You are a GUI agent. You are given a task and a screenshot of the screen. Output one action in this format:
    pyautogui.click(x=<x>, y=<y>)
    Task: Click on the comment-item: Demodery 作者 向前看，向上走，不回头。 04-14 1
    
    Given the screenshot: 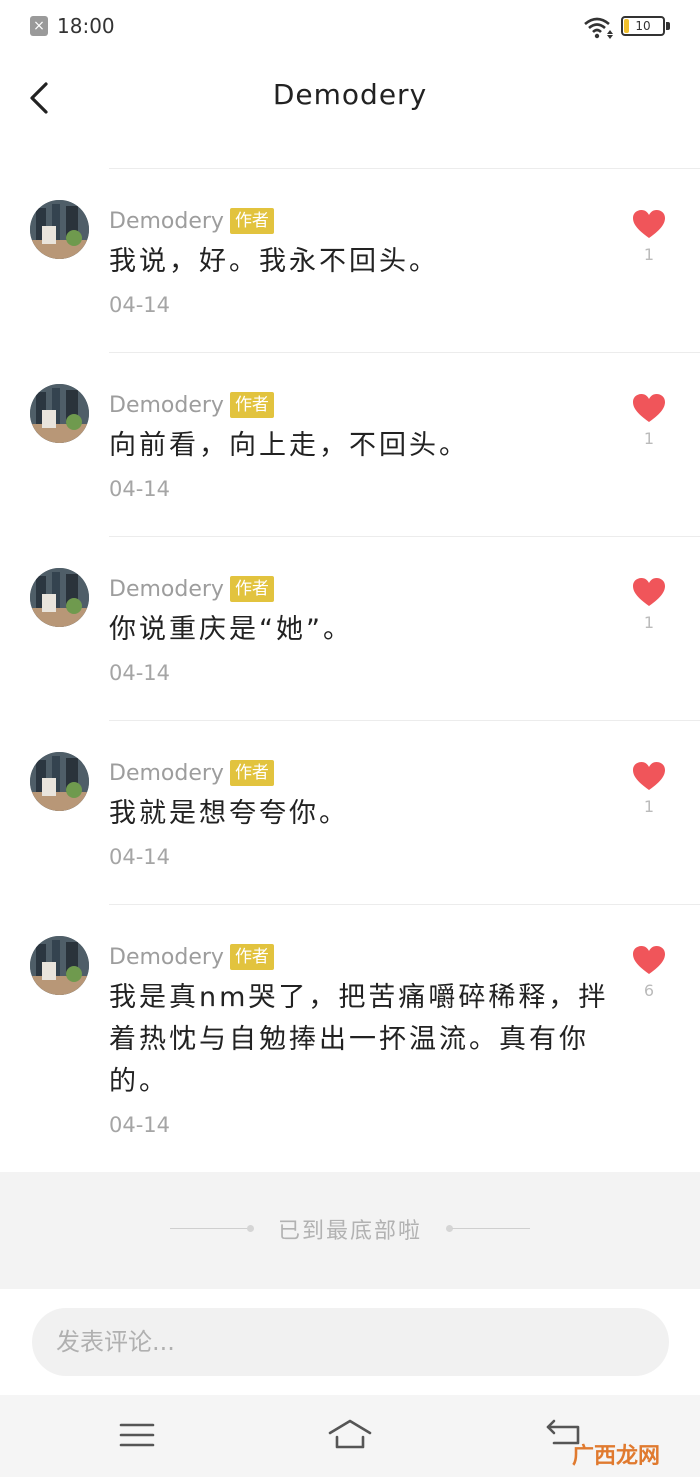 What is the action you would take?
    pyautogui.click(x=365, y=444)
    